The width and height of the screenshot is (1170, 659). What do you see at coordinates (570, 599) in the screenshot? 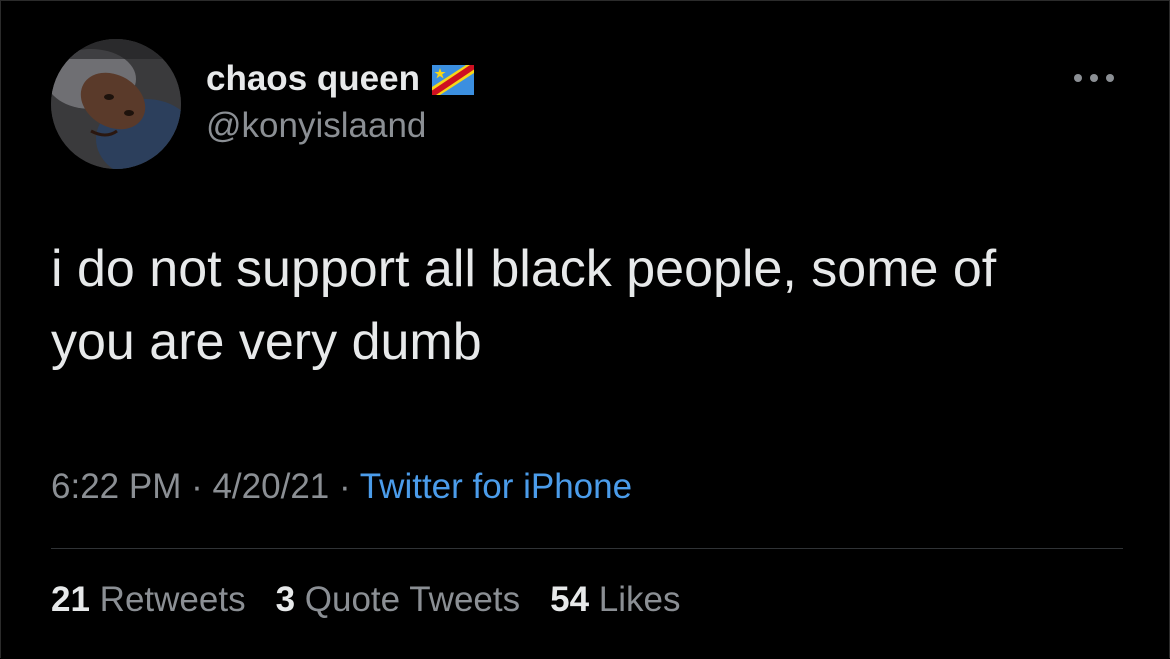
I see `likes-count: 54` at bounding box center [570, 599].